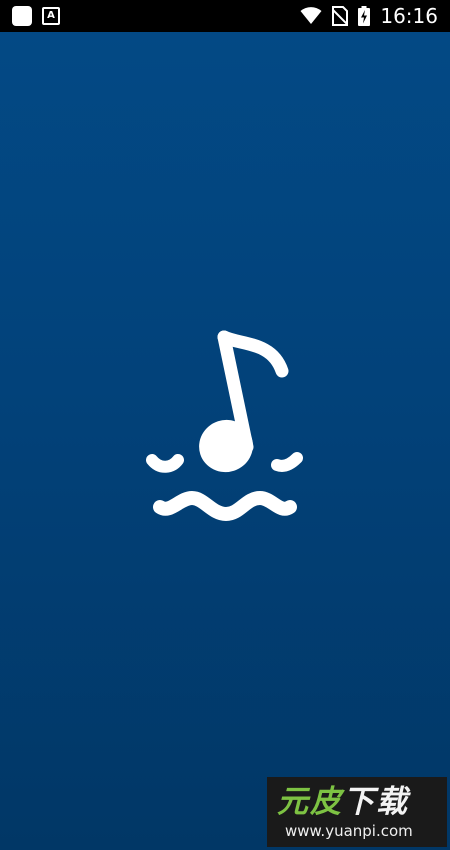 This screenshot has height=850, width=450. What do you see at coordinates (349, 831) in the screenshot?
I see `watermark-url: www.yuanpi.com` at bounding box center [349, 831].